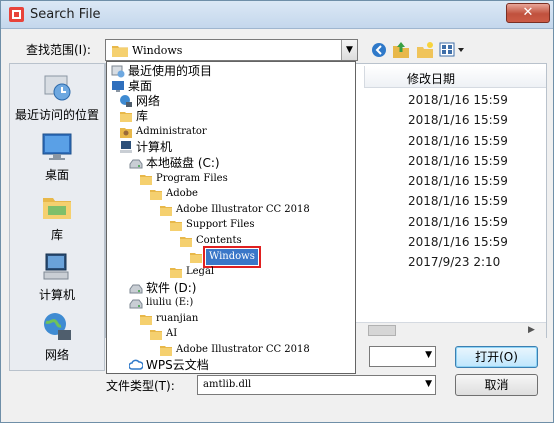 Image resolution: width=554 pixels, height=423 pixels. What do you see at coordinates (172, 333) in the screenshot?
I see `dropdown-item-label: AI` at bounding box center [172, 333].